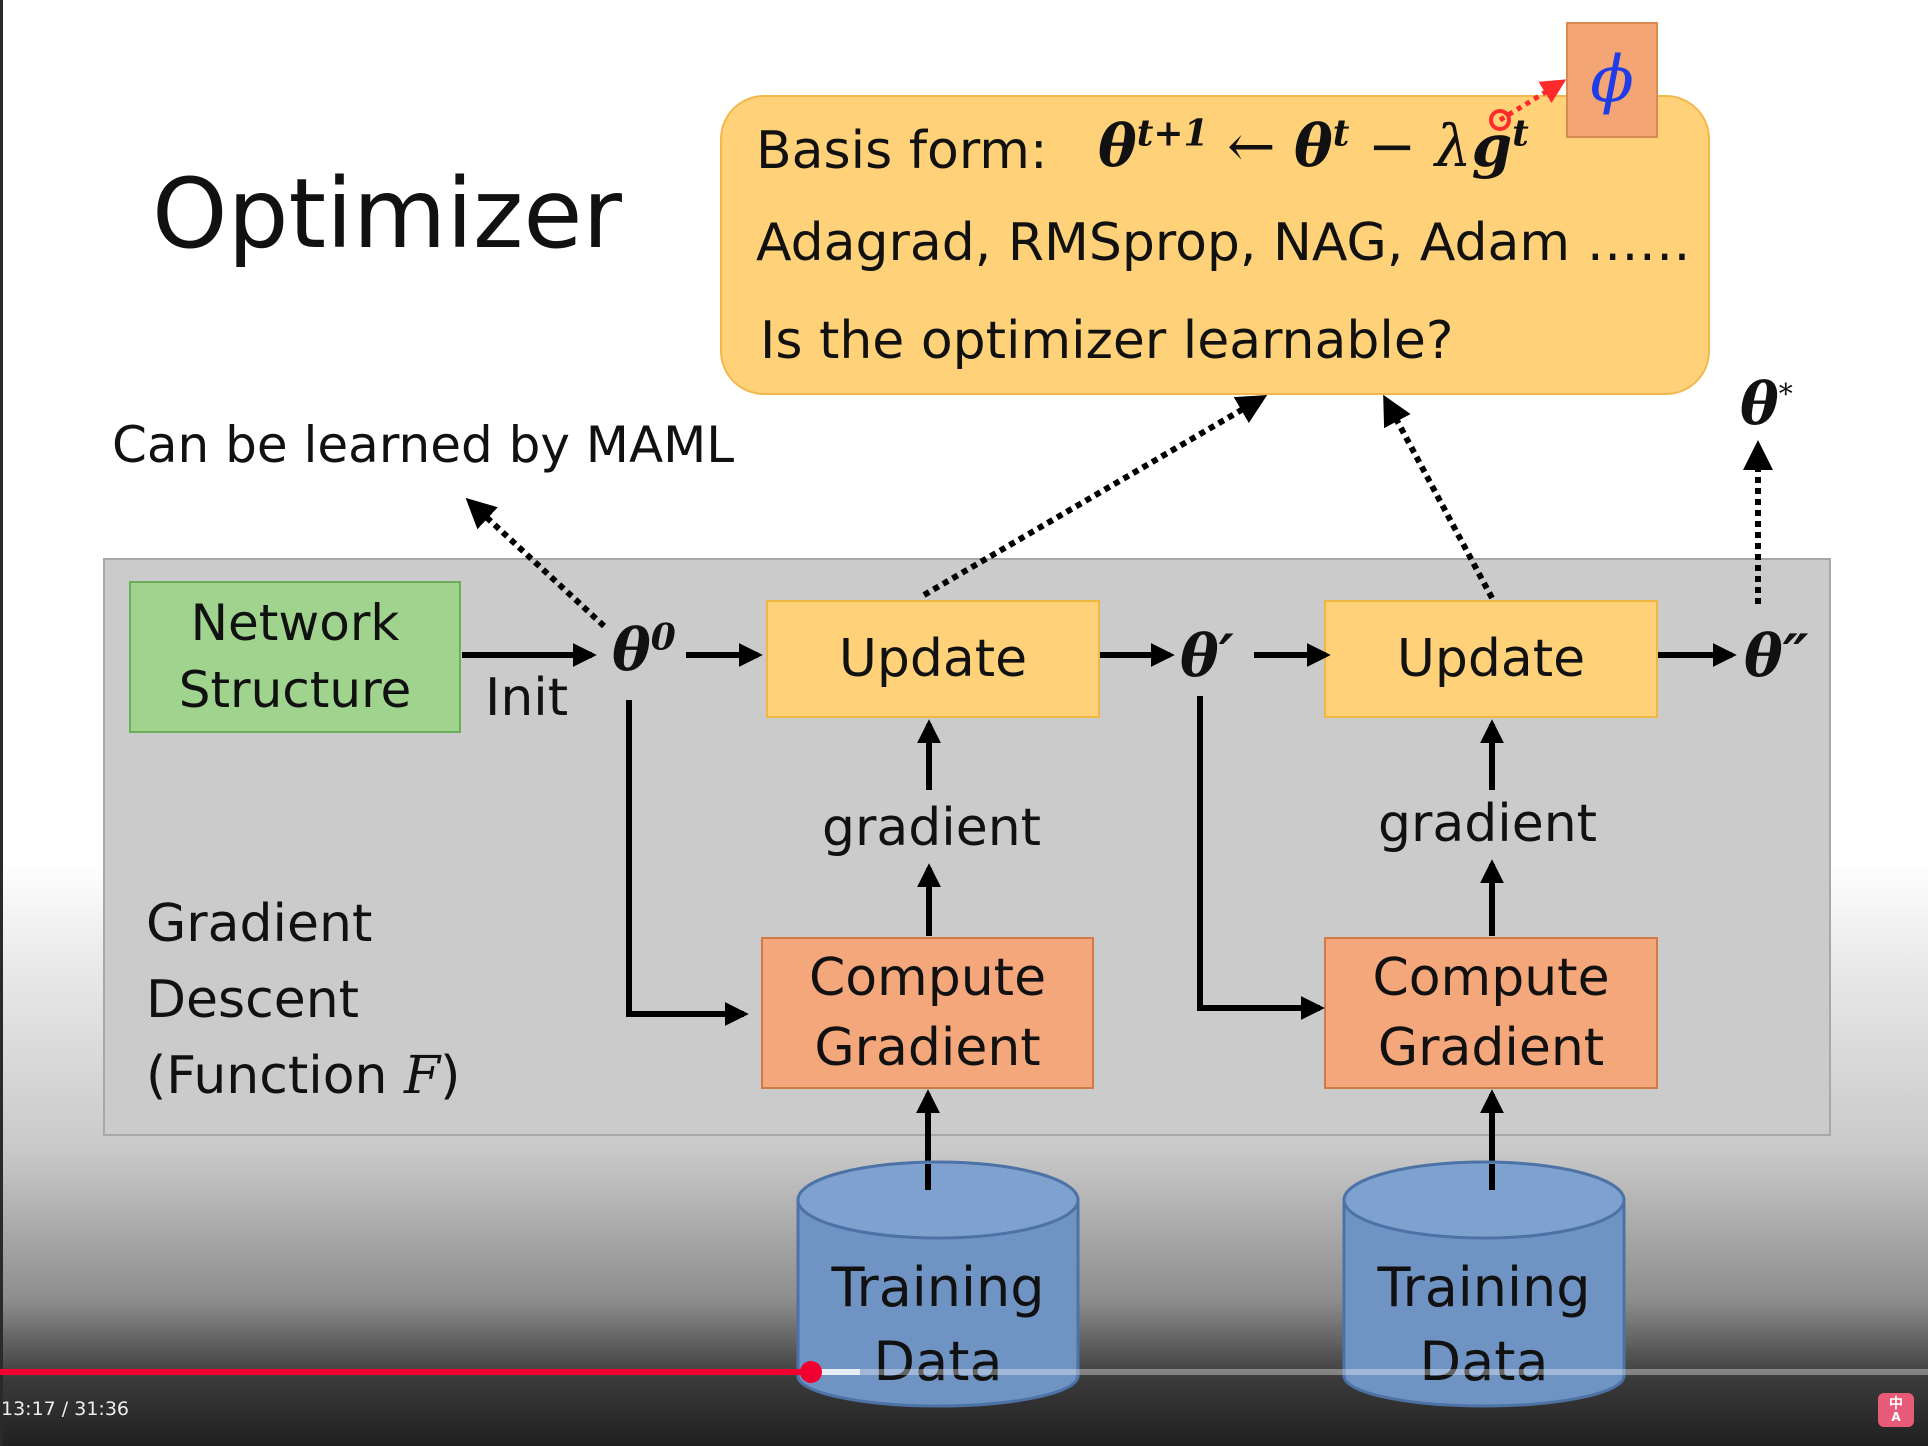 This screenshot has width=1928, height=1446. Describe the element at coordinates (810, 1372) in the screenshot. I see `progress-scrubber-handle` at that location.